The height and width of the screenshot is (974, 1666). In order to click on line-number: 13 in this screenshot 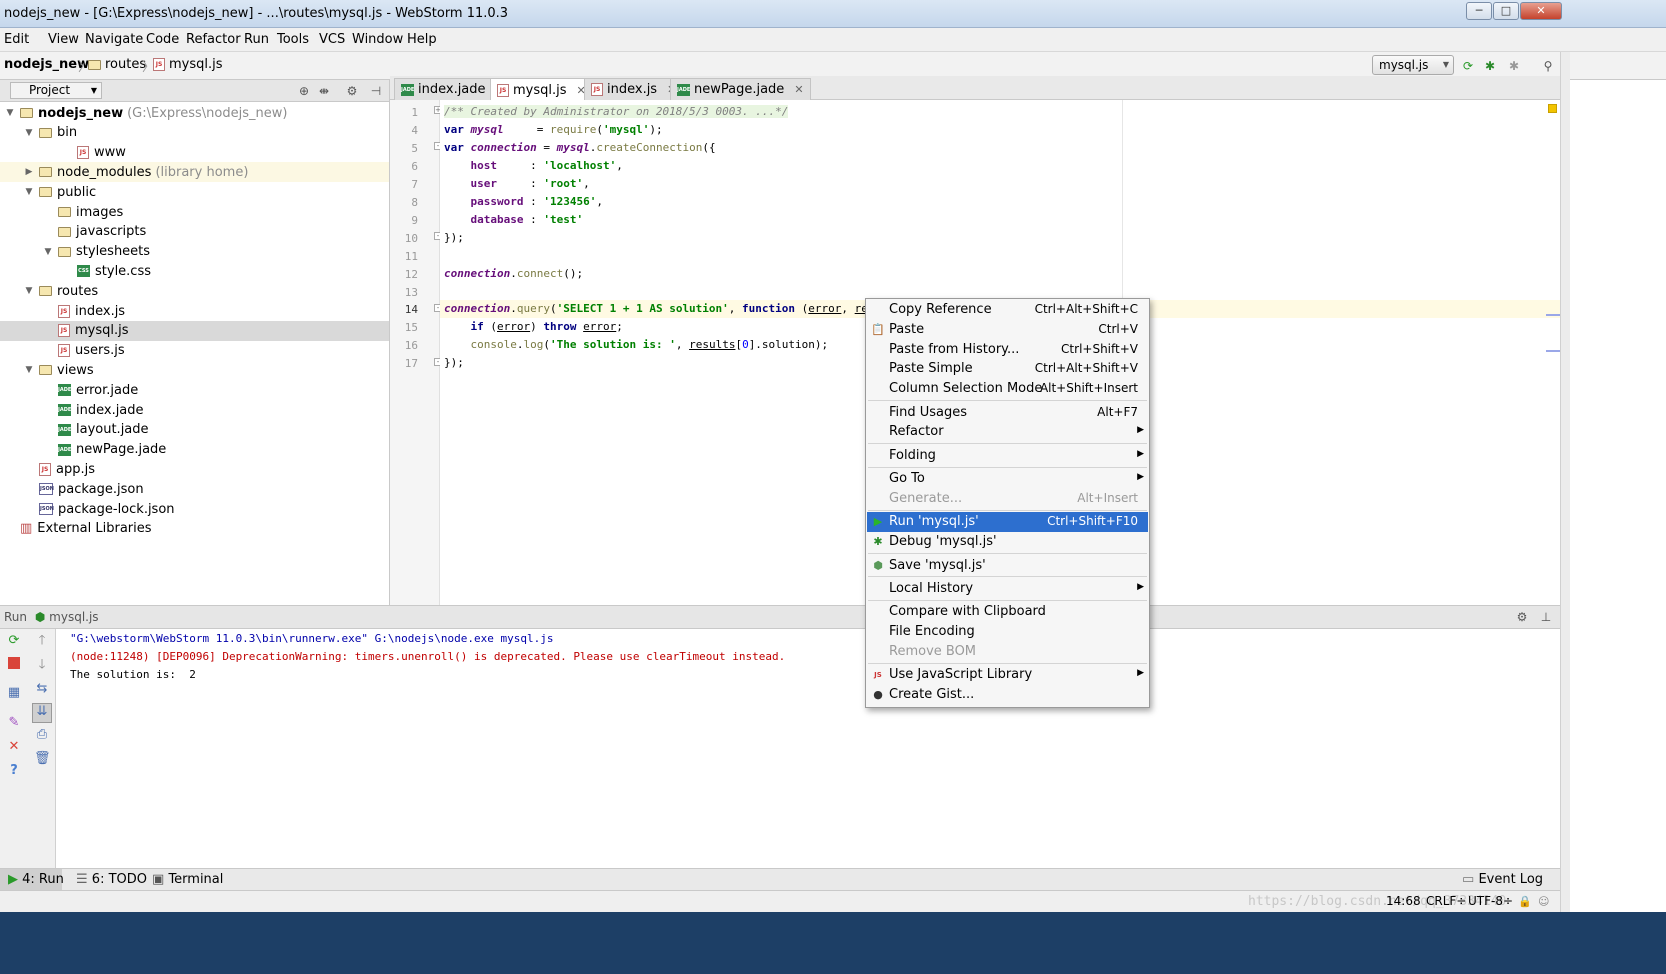, I will do `click(404, 292)`.